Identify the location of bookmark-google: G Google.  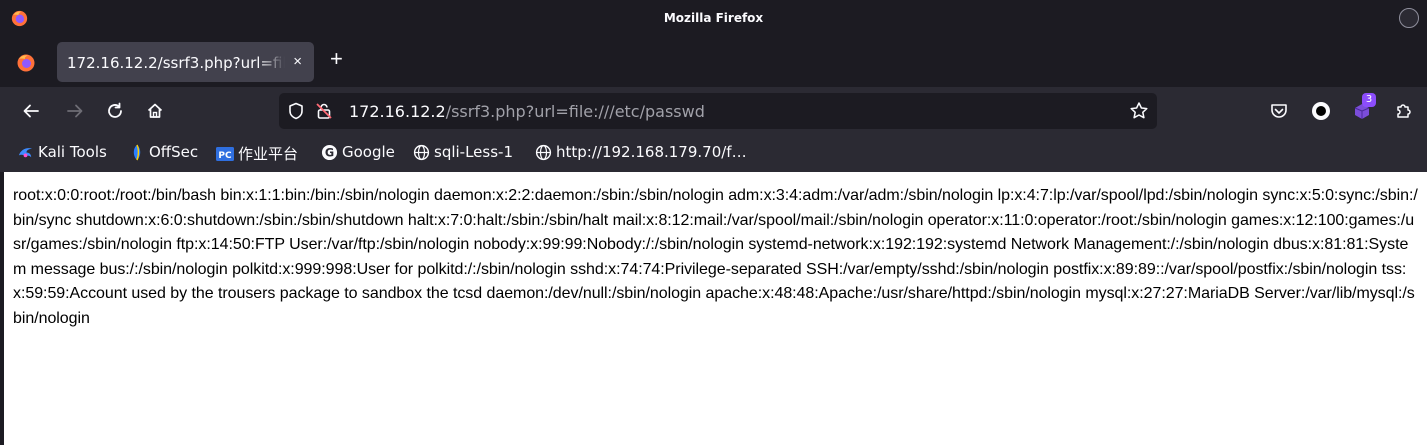
(358, 152).